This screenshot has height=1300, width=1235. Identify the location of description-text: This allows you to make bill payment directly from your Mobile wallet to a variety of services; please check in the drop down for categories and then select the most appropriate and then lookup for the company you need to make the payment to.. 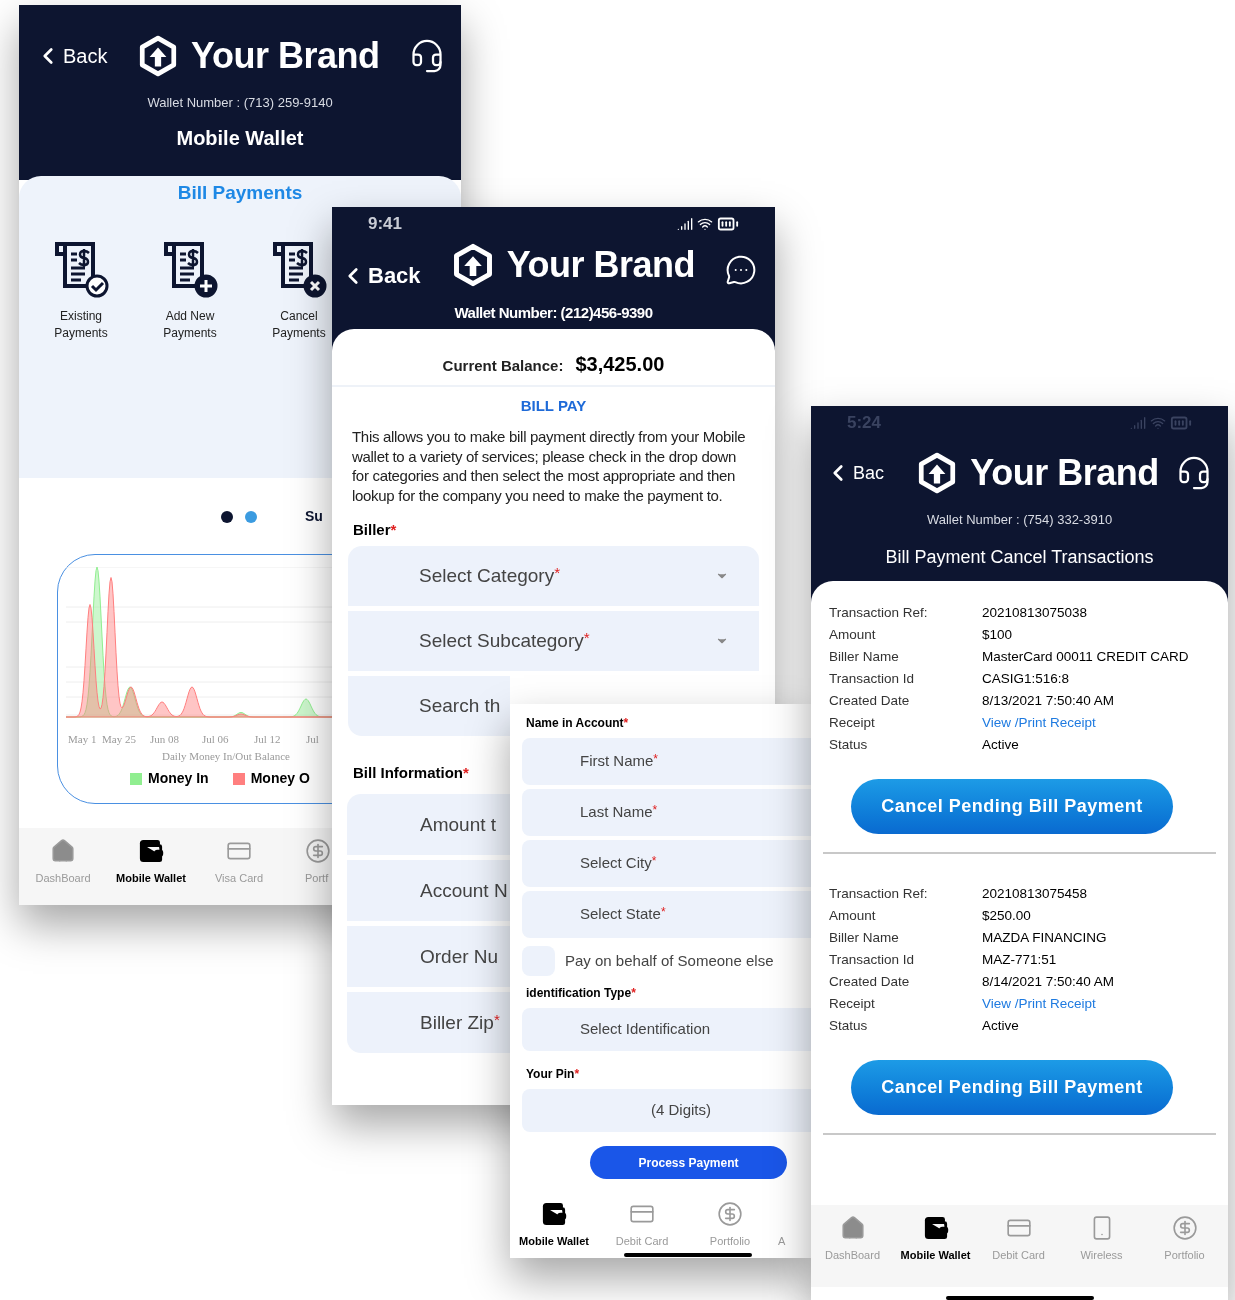
(549, 466).